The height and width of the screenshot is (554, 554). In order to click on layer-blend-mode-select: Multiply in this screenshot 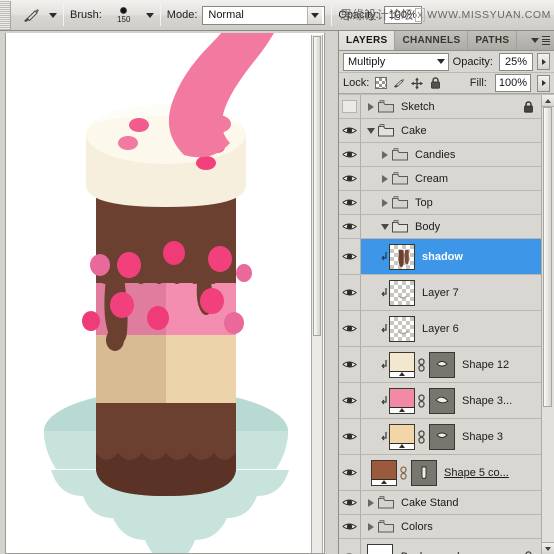, I will do `click(396, 61)`.